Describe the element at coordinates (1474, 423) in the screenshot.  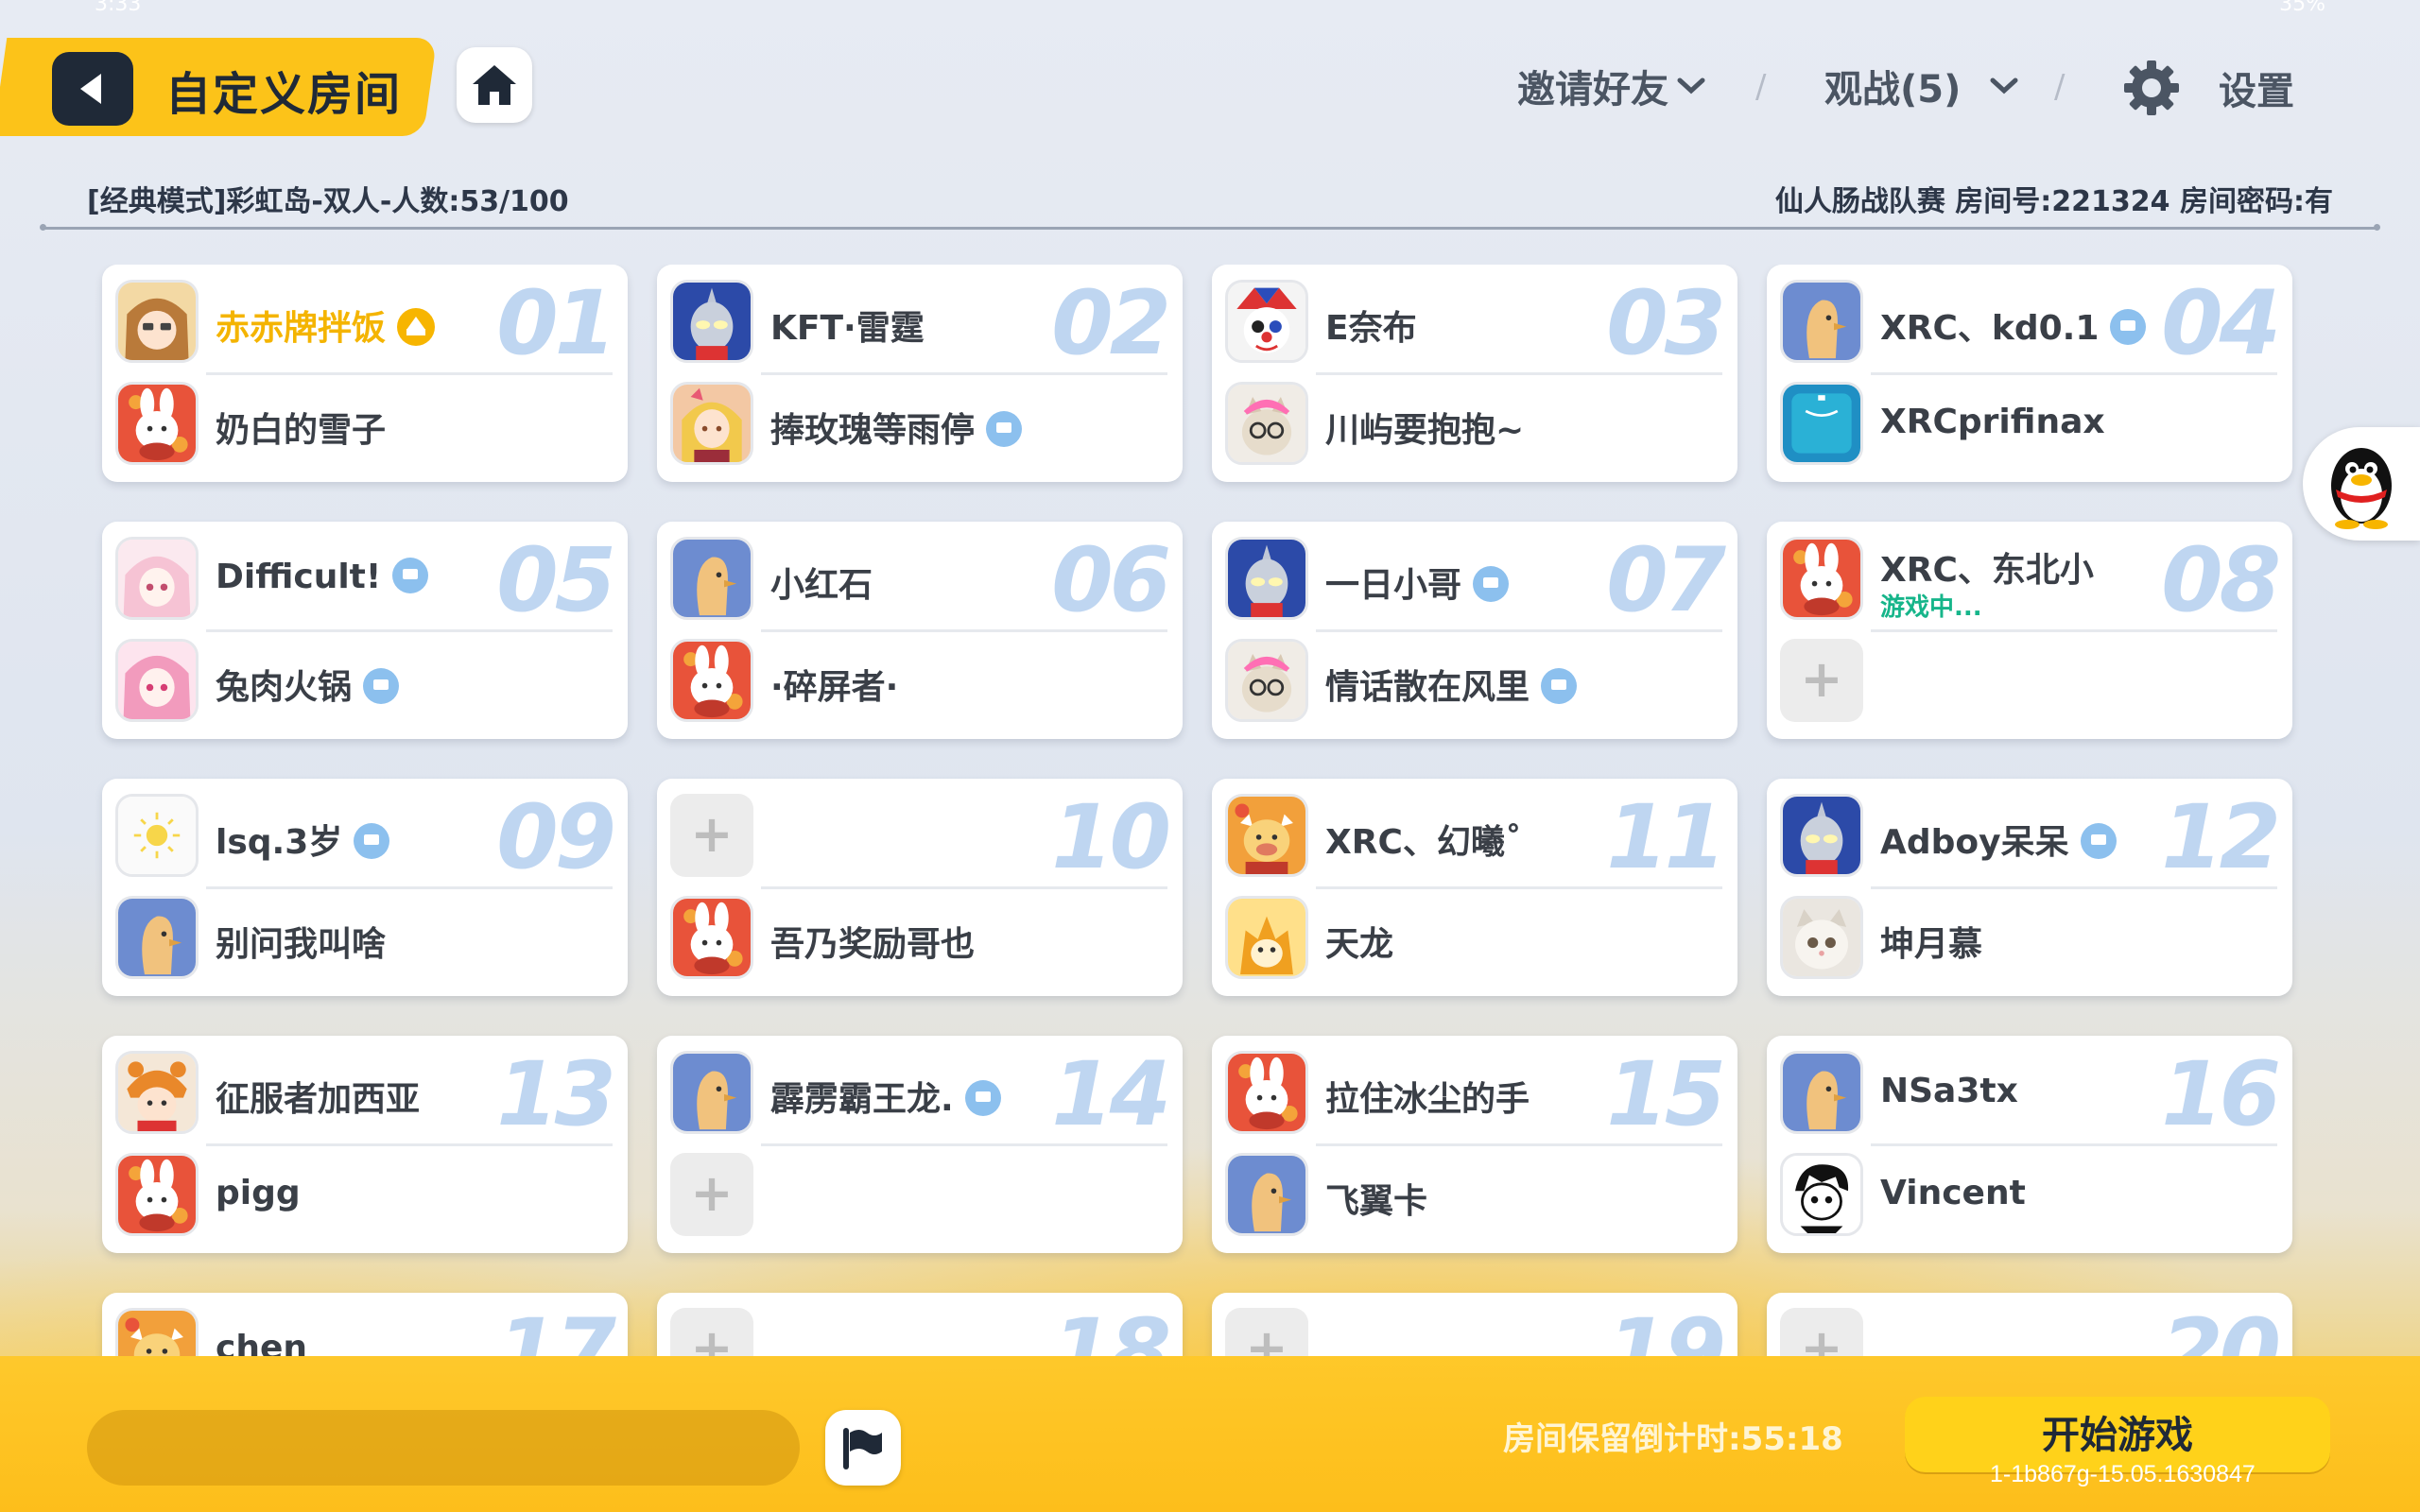
I see `player-slot: 川屿要抱抱~` at that location.